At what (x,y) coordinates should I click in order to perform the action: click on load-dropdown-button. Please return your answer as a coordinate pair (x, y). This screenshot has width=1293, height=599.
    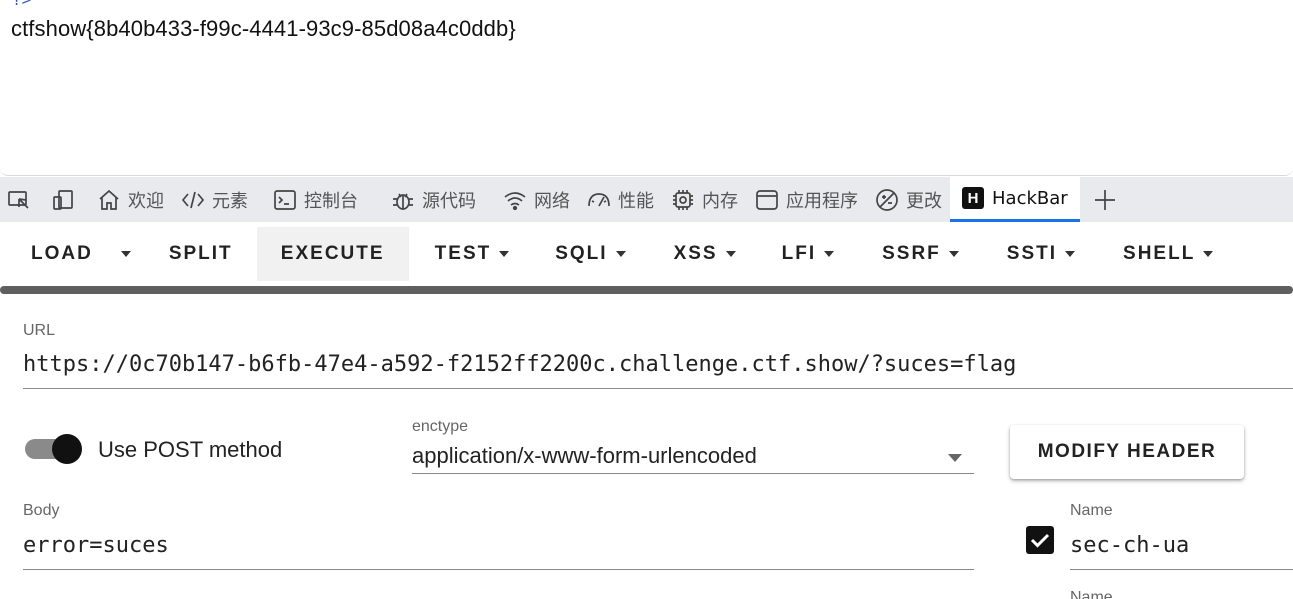
    Looking at the image, I should click on (129, 254).